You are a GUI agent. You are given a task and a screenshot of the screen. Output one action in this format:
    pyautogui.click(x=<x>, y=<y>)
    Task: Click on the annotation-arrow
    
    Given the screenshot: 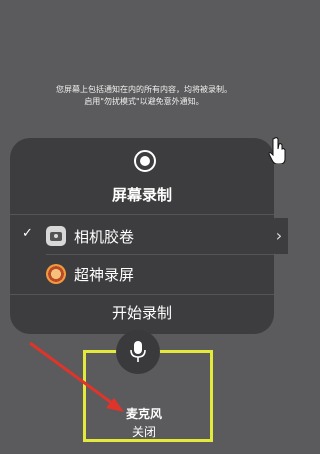 What is the action you would take?
    pyautogui.click(x=76, y=376)
    